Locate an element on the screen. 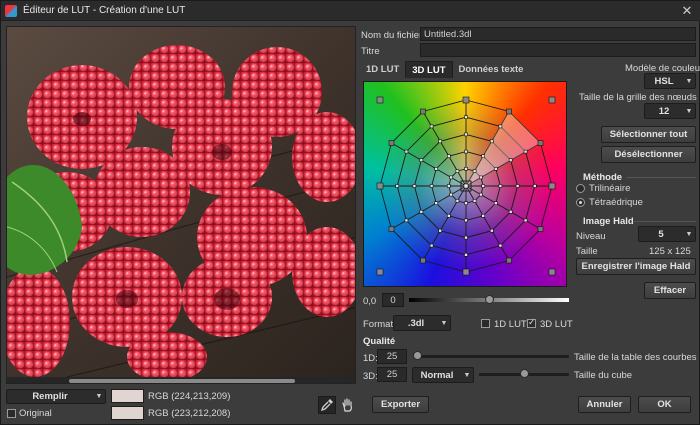 This screenshot has width=700, height=425. preview-horizontal-scrollbar is located at coordinates (181, 380).